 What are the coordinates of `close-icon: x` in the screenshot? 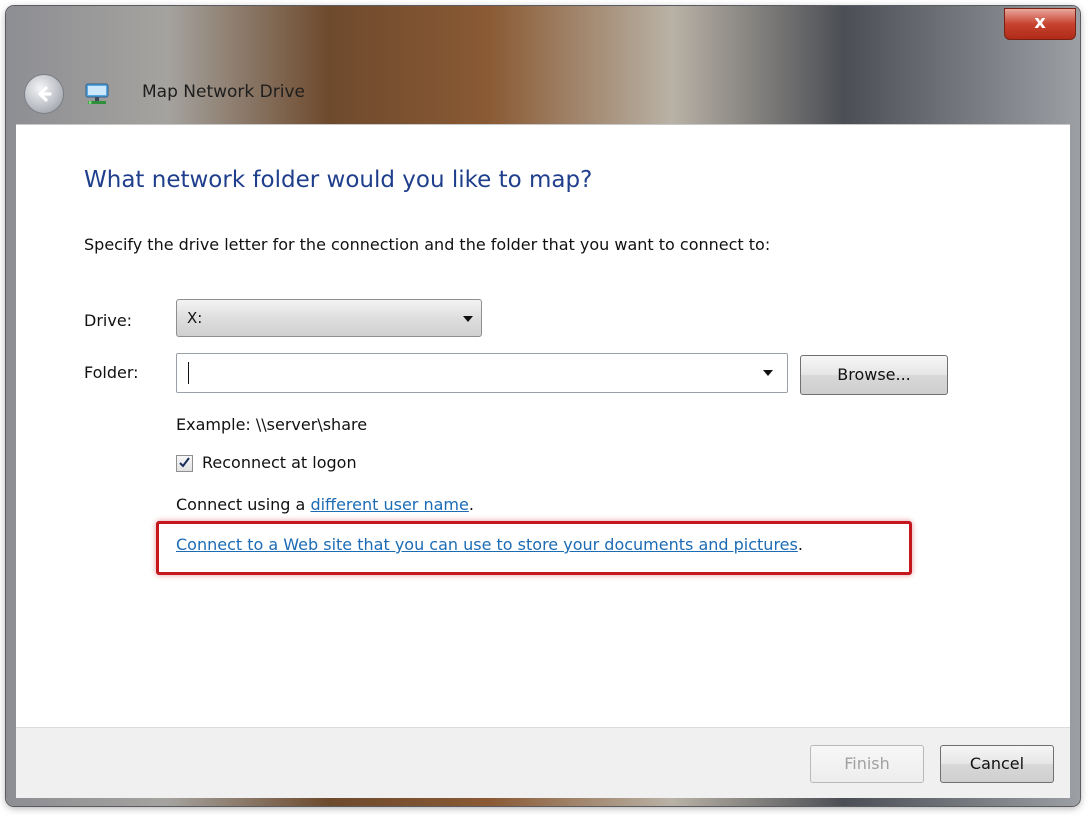 It's located at (1040, 22).